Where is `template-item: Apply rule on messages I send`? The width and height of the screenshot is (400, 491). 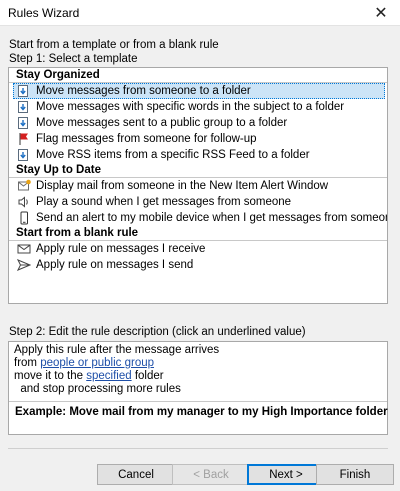
template-item: Apply rule on messages I send is located at coordinates (198, 265).